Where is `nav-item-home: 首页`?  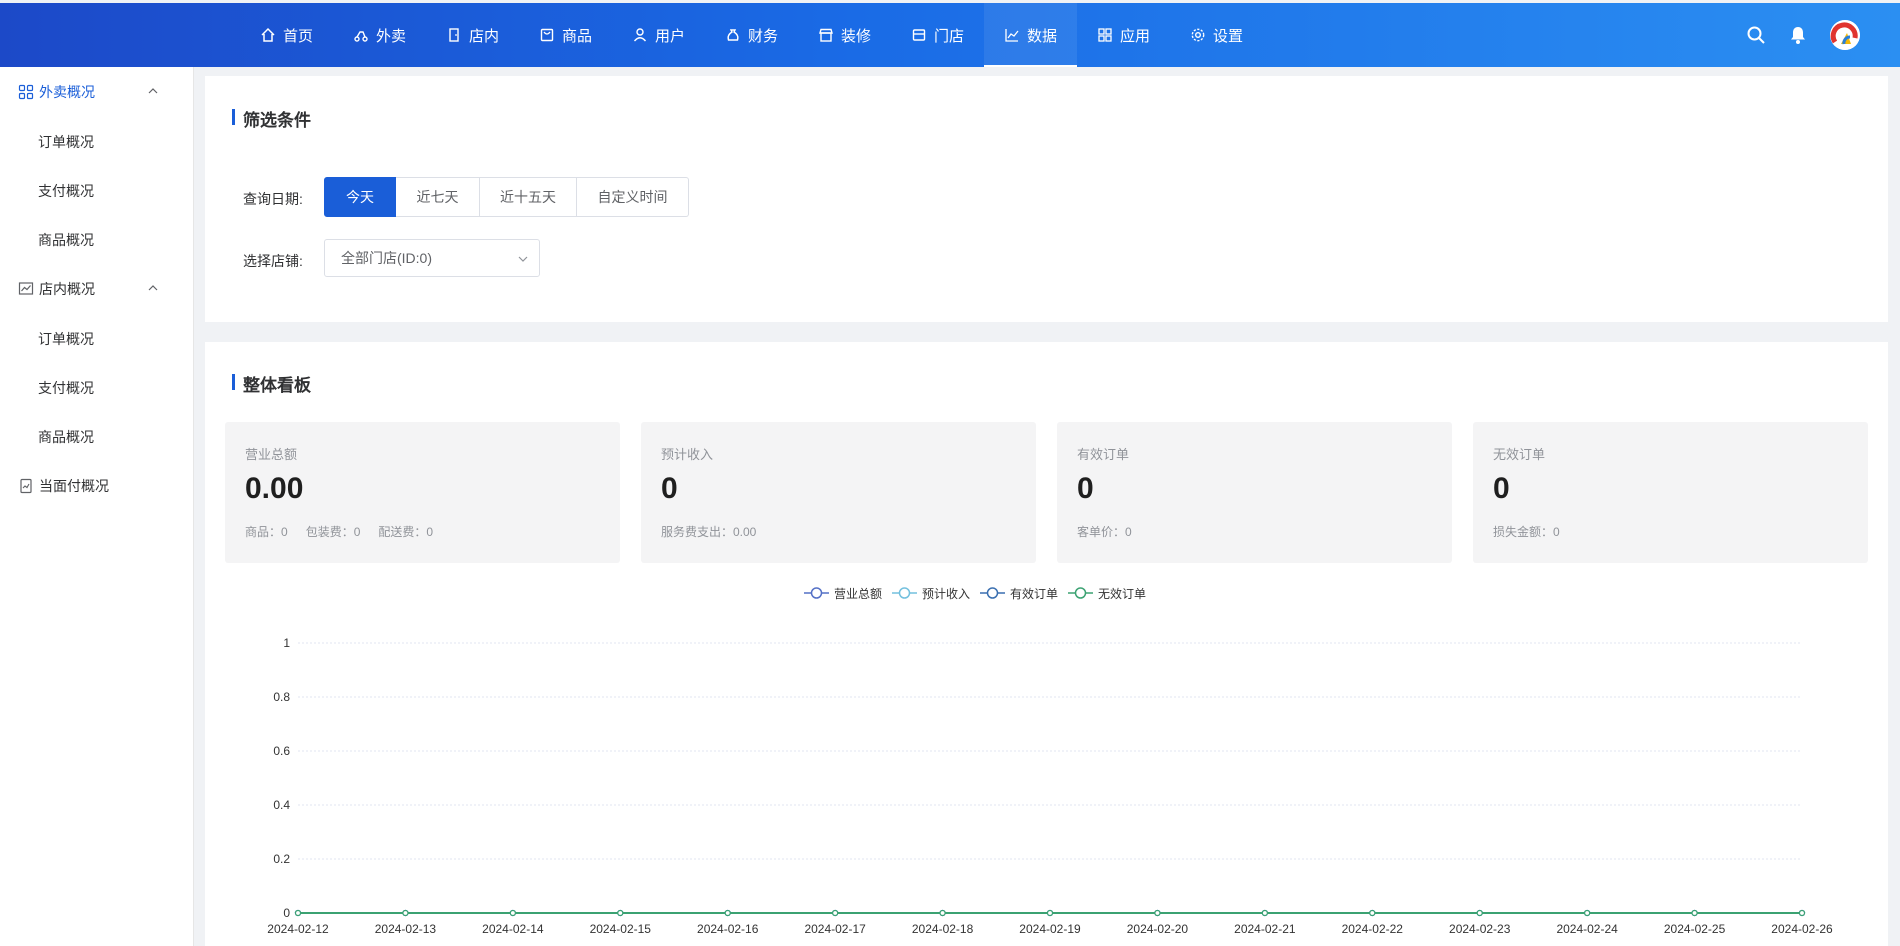
nav-item-home: 首页 is located at coordinates (286, 35).